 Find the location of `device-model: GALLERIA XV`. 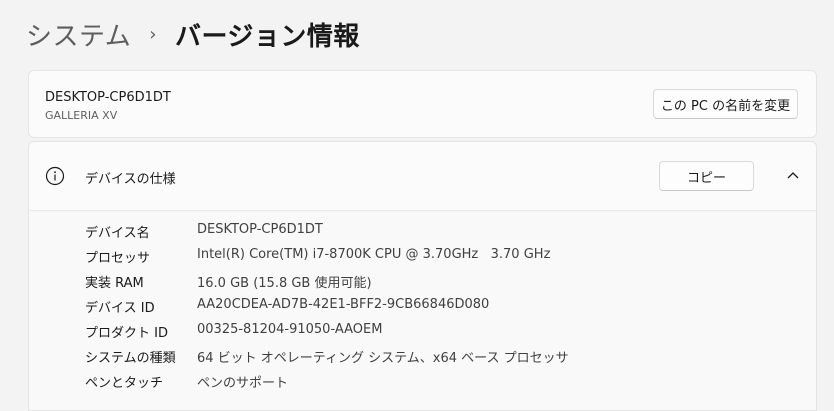

device-model: GALLERIA XV is located at coordinates (81, 115).